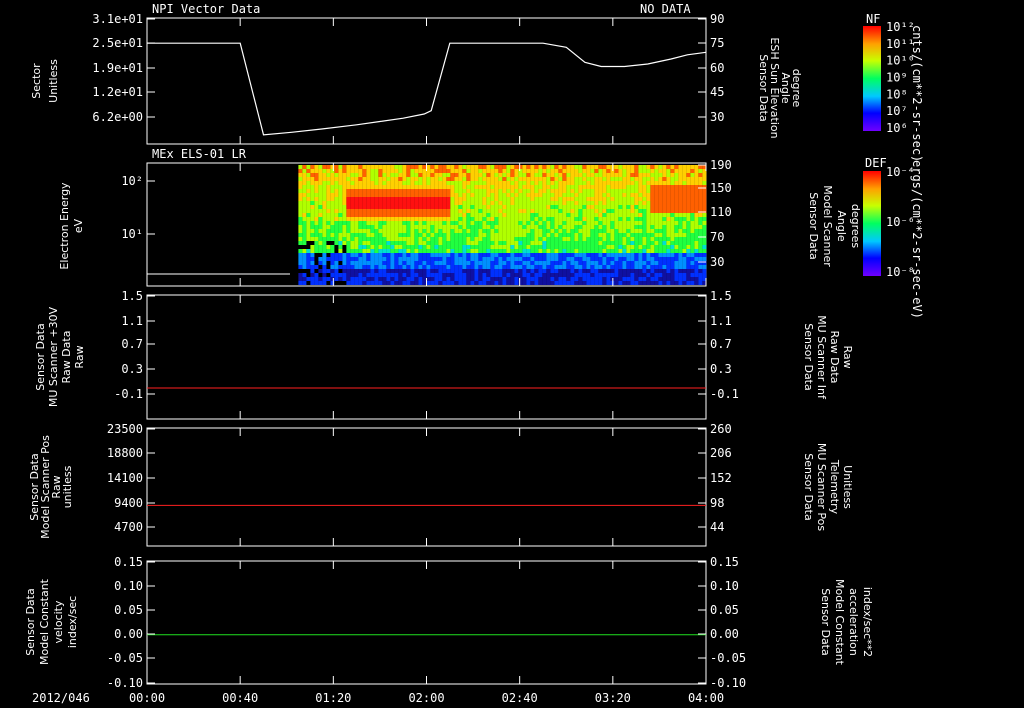  What do you see at coordinates (834, 226) in the screenshot?
I see `panel-2-right-label: Sensor Data Model Scanner Angle degrees` at bounding box center [834, 226].